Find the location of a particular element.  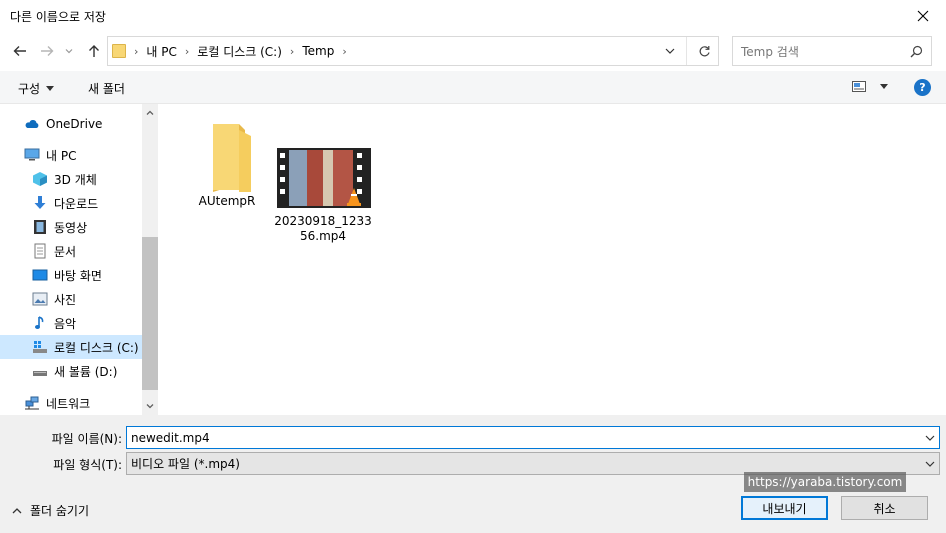

organize-button: 구성 is located at coordinates (36, 88).